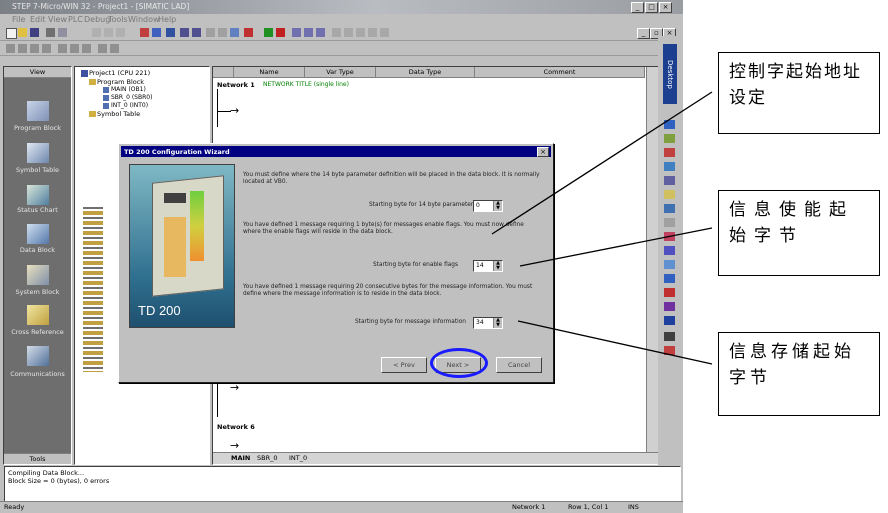  I want to click on callout-box-1: 控制字起始地址设定, so click(799, 93).